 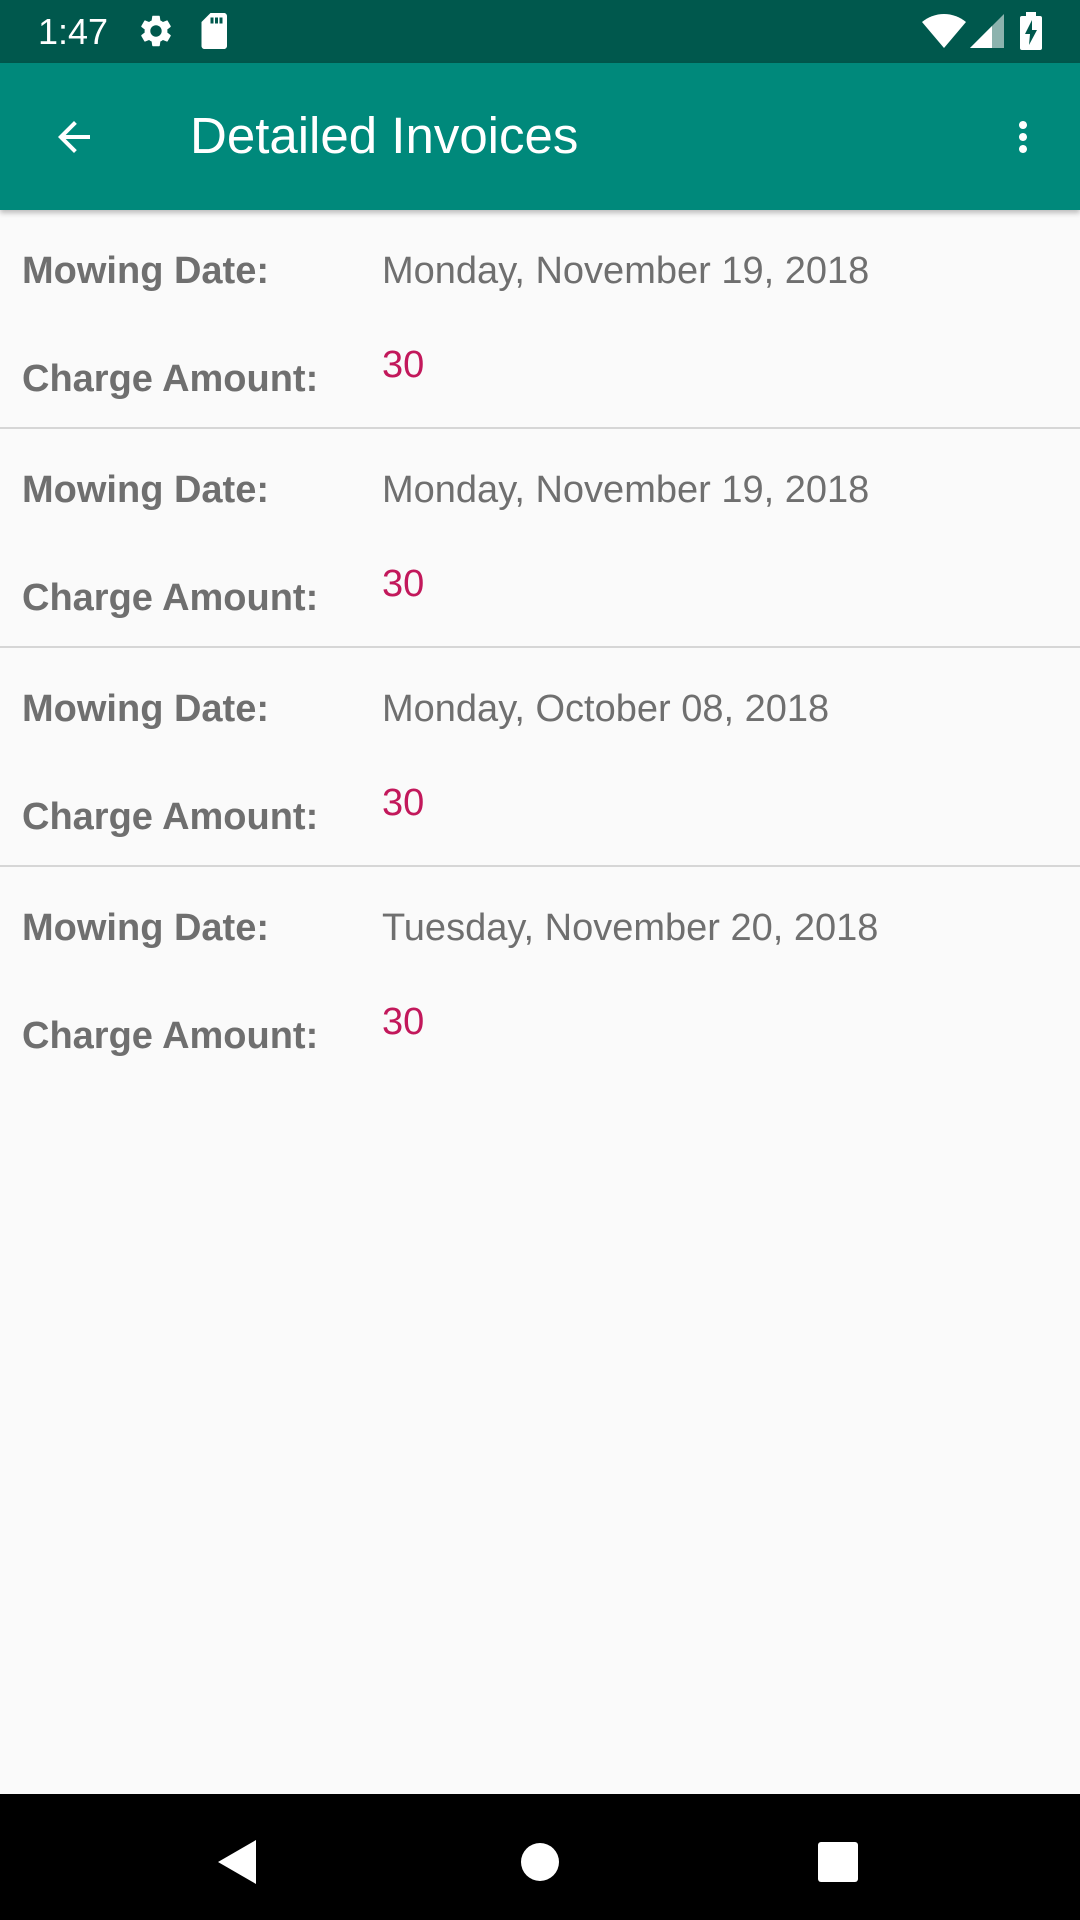 I want to click on more-vert-icon, so click(x=1023, y=137).